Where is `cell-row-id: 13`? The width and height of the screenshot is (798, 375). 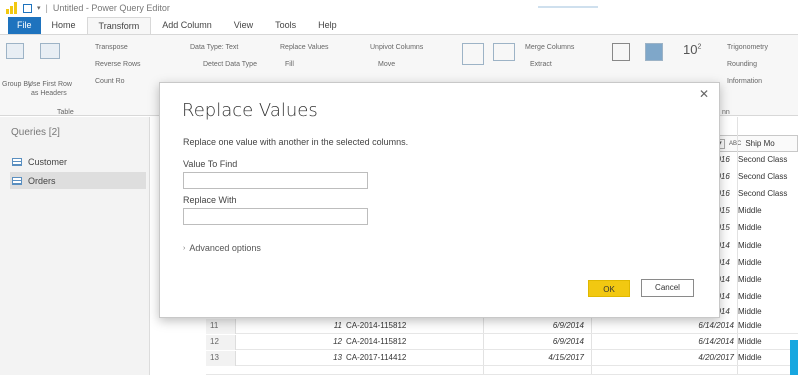
cell-row-id: 13 is located at coordinates (330, 357).